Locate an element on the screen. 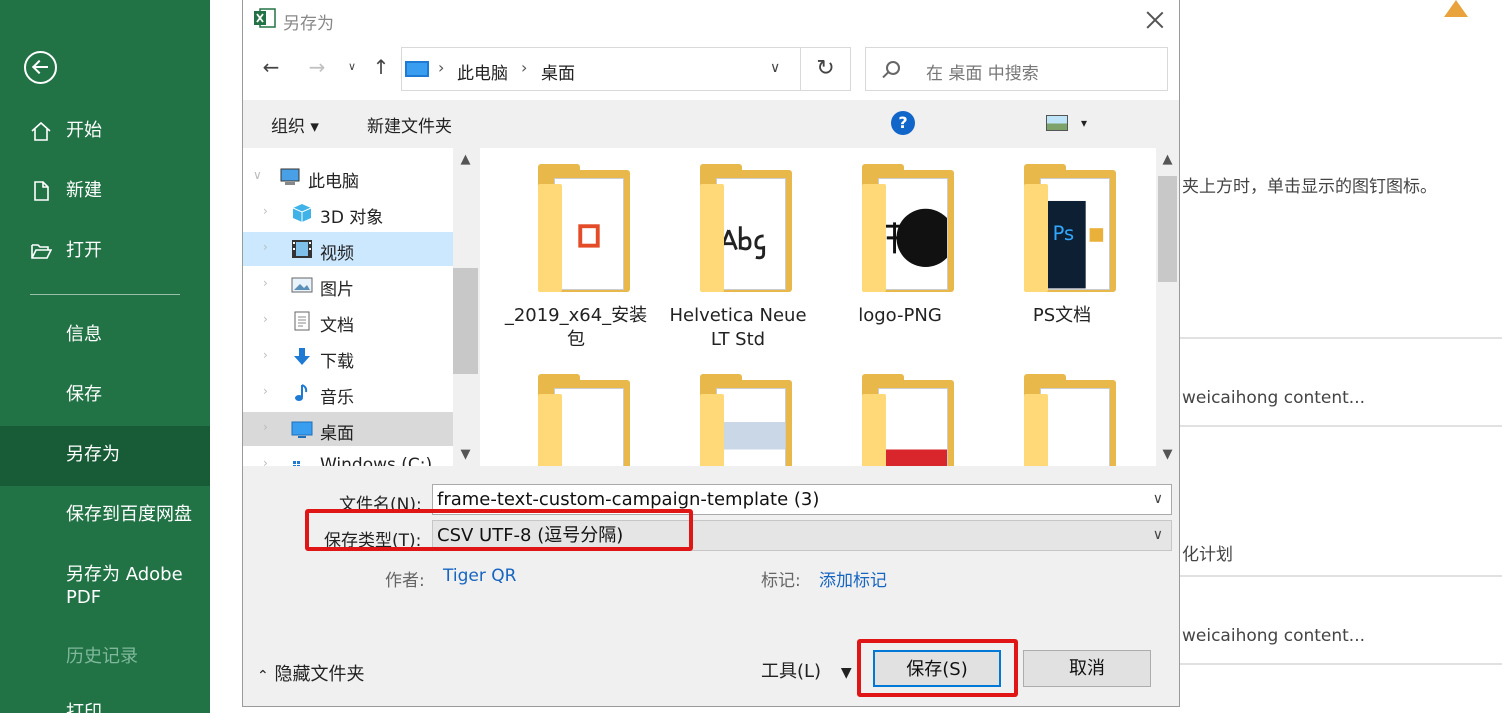  hide-folders-toggle: ⌃ 隐藏文件夹 is located at coordinates (310, 673).